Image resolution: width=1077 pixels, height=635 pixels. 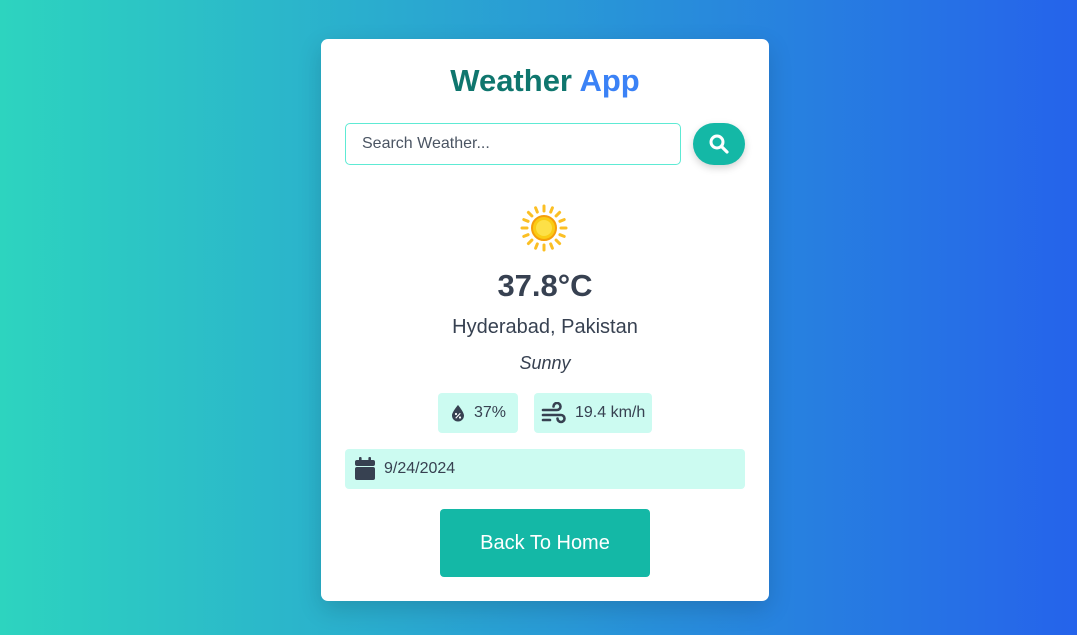 I want to click on location-name: Hyderabad, Pakistan, so click(x=545, y=327).